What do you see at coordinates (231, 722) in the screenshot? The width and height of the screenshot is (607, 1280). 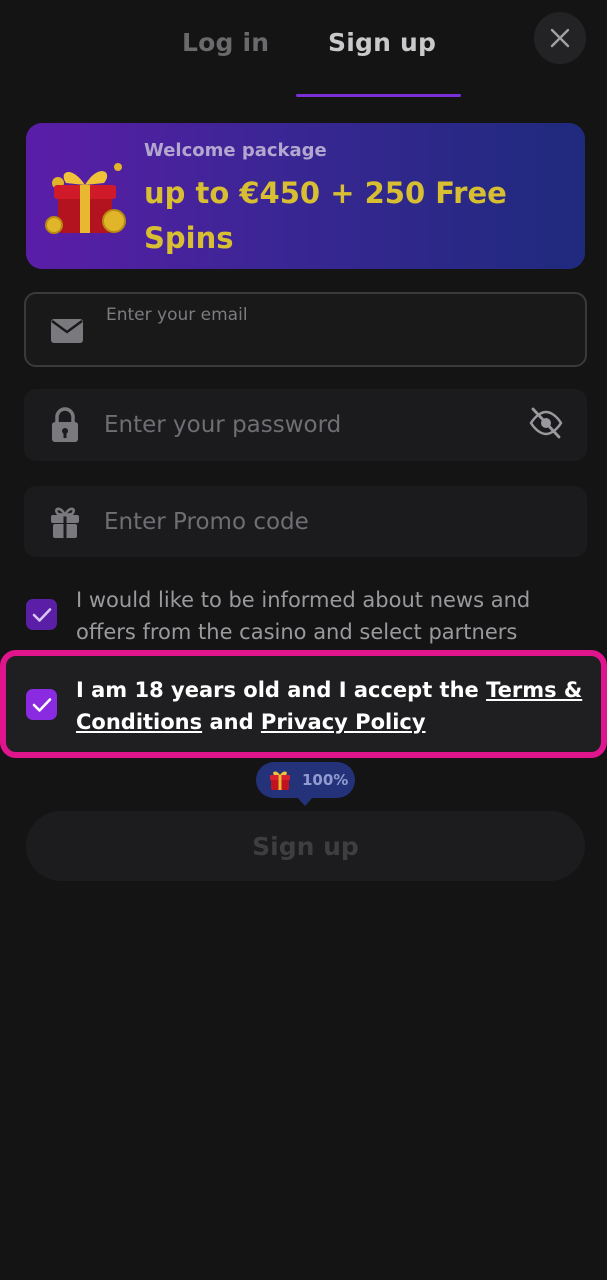 I see `terms-middle: and` at bounding box center [231, 722].